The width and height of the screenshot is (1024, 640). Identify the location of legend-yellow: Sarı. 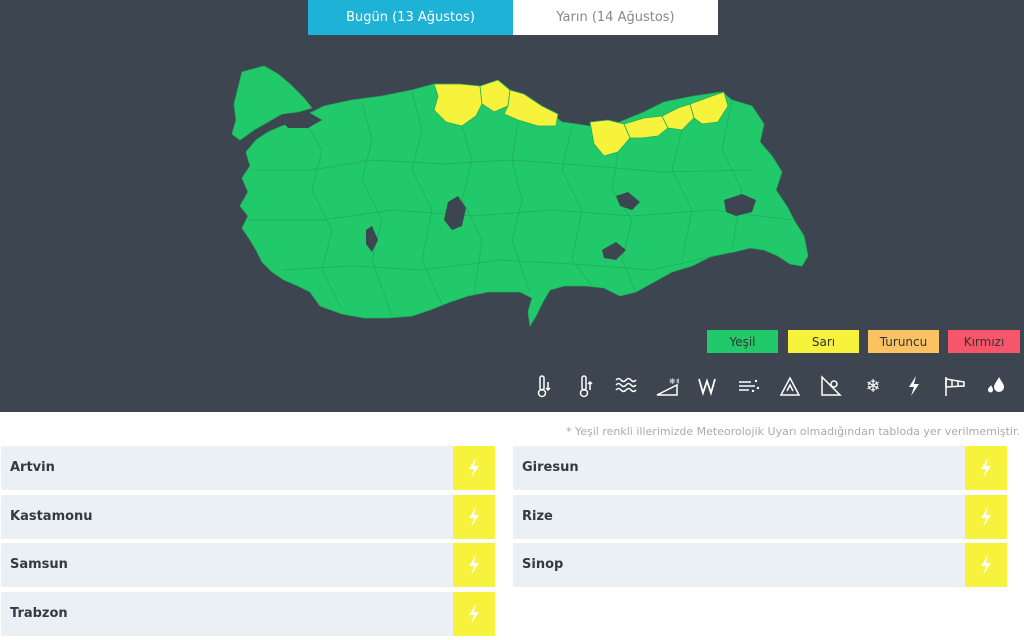
(823, 341).